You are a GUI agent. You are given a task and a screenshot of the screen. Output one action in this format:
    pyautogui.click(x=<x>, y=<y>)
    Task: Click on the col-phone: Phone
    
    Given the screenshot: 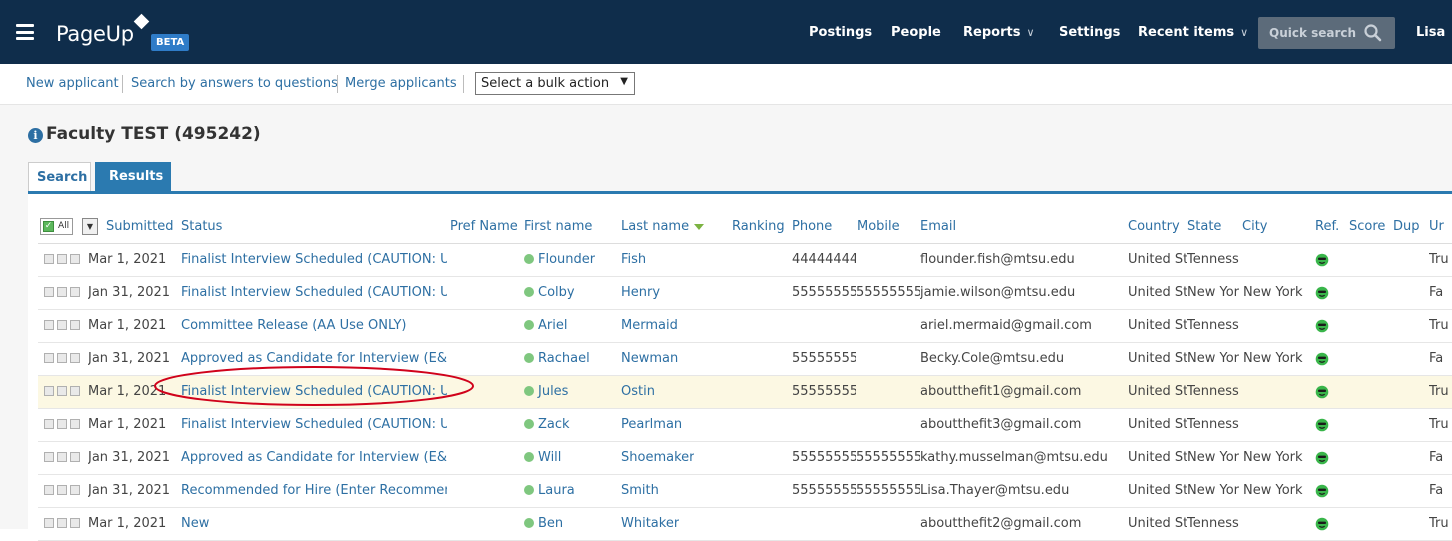 What is the action you would take?
    pyautogui.click(x=812, y=226)
    